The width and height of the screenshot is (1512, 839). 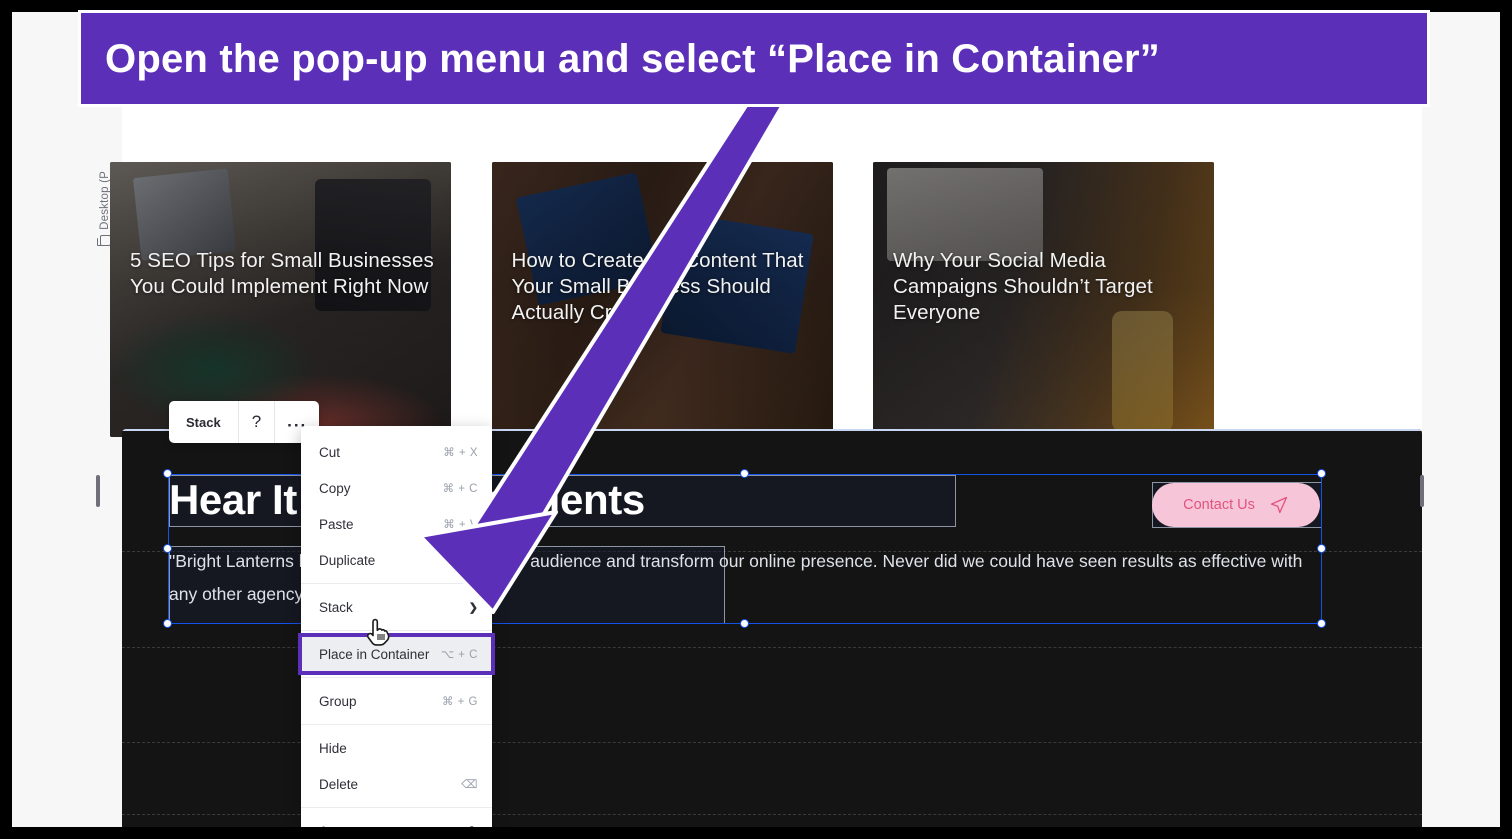 I want to click on context-menu-item-label: Copy, so click(x=335, y=488).